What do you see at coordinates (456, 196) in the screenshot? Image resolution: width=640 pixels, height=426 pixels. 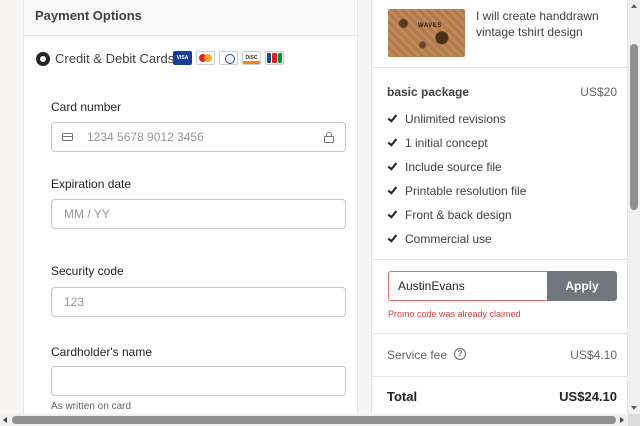 I see `feature-item: Printable resolution file` at bounding box center [456, 196].